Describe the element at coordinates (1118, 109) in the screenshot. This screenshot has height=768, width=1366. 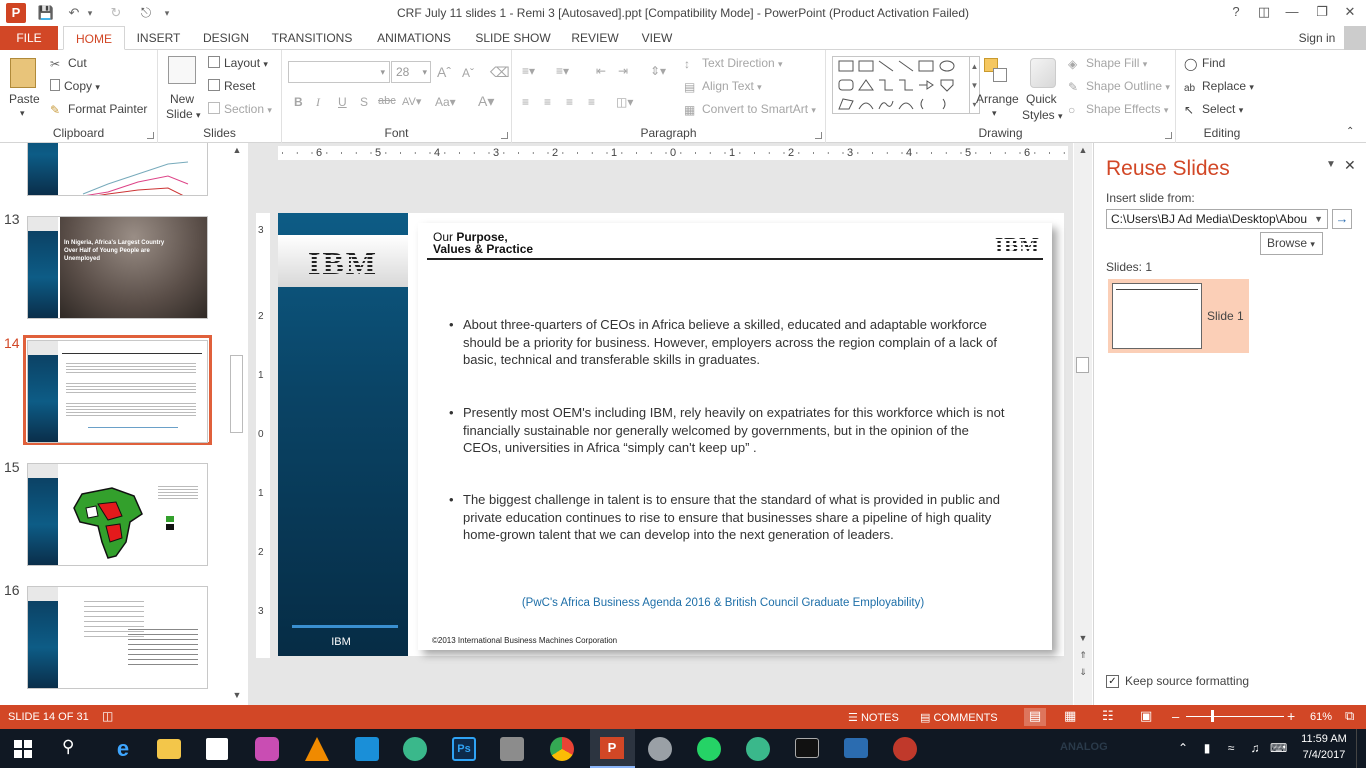
I see `shape-effects-button: ○ Shape Effects ▾` at that location.